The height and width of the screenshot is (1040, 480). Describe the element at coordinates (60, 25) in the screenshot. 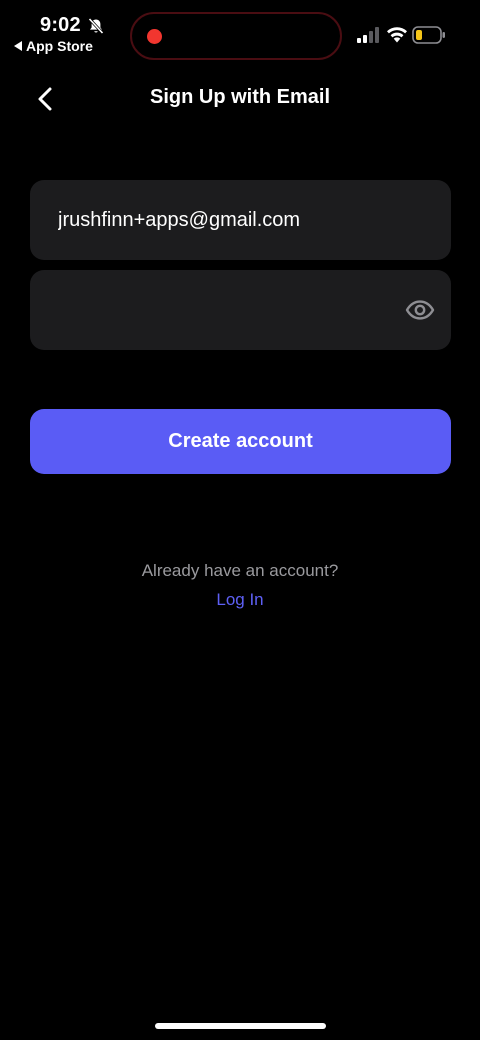

I see `status-time: 9:02` at that location.